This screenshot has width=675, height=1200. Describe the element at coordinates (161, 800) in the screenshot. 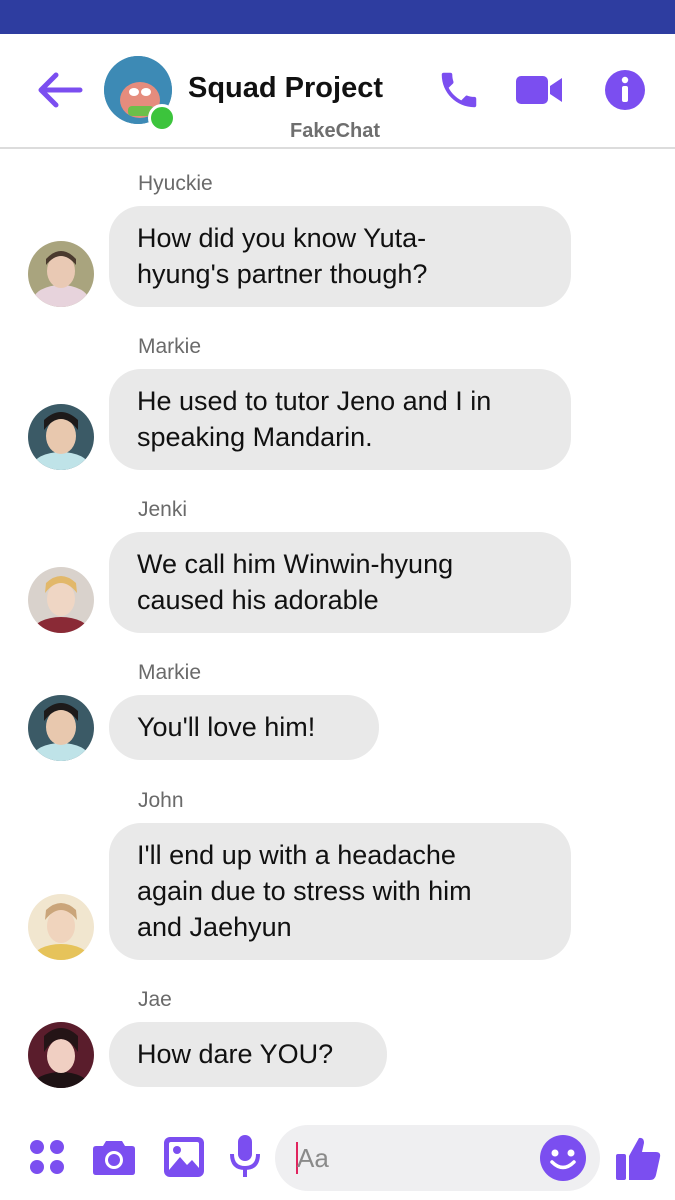

I see `sender-name: John` at that location.